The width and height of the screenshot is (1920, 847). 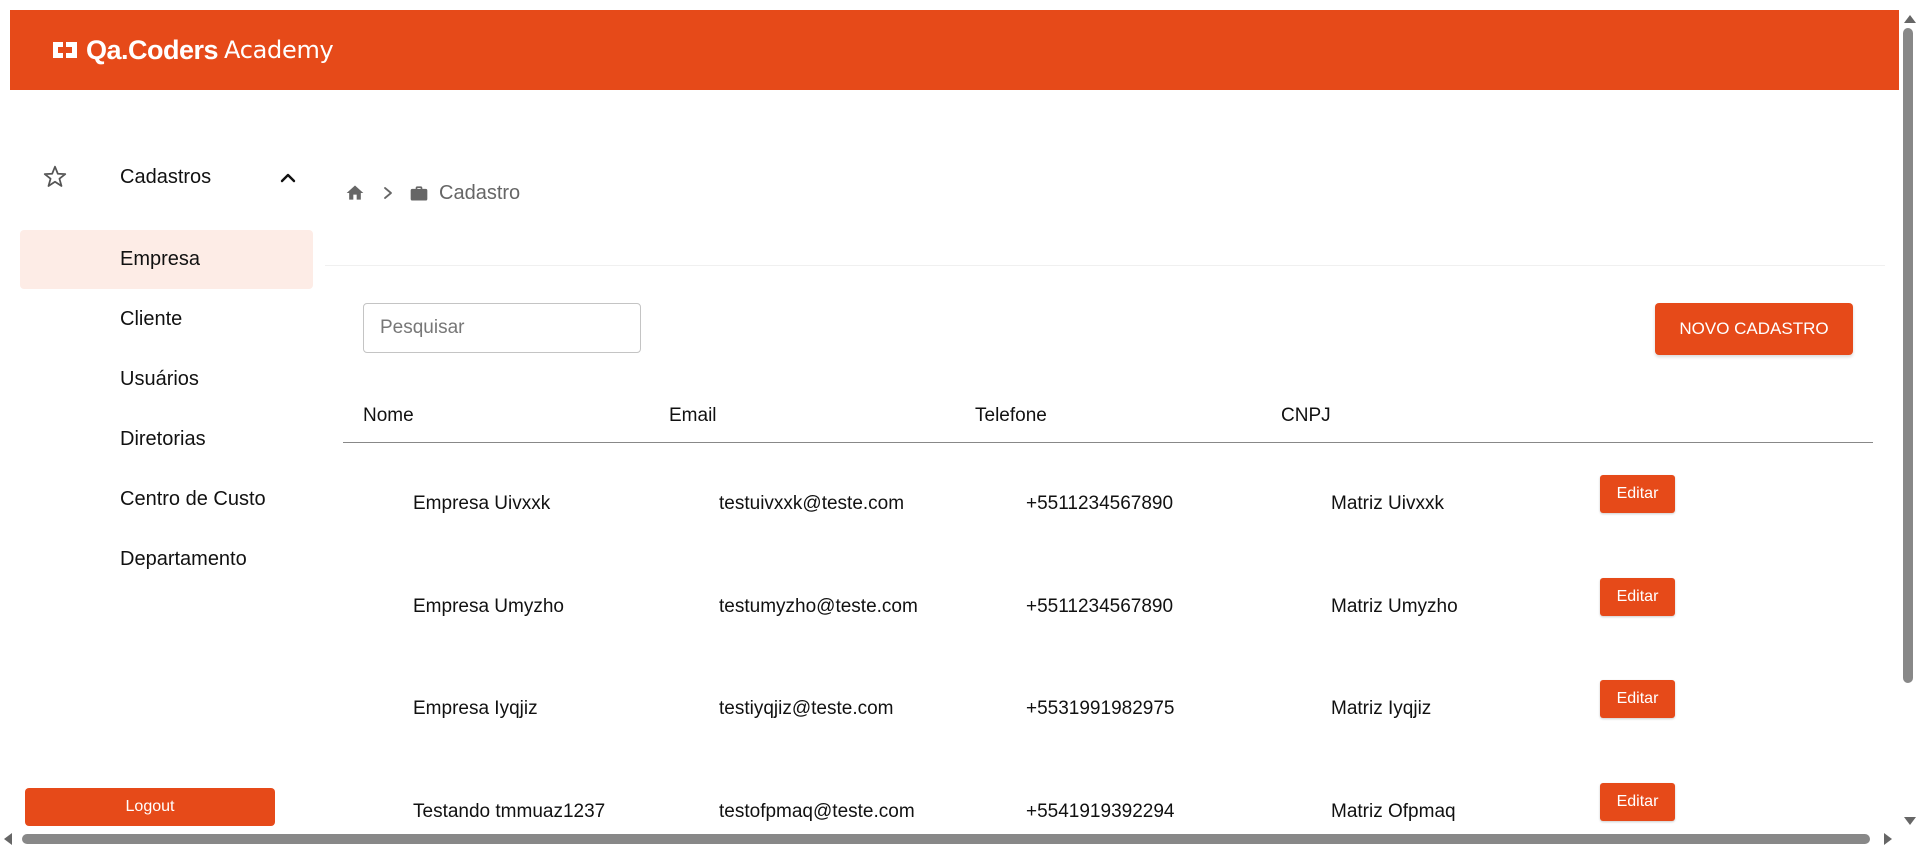 What do you see at coordinates (693, 415) in the screenshot?
I see `column-header-email: Email` at bounding box center [693, 415].